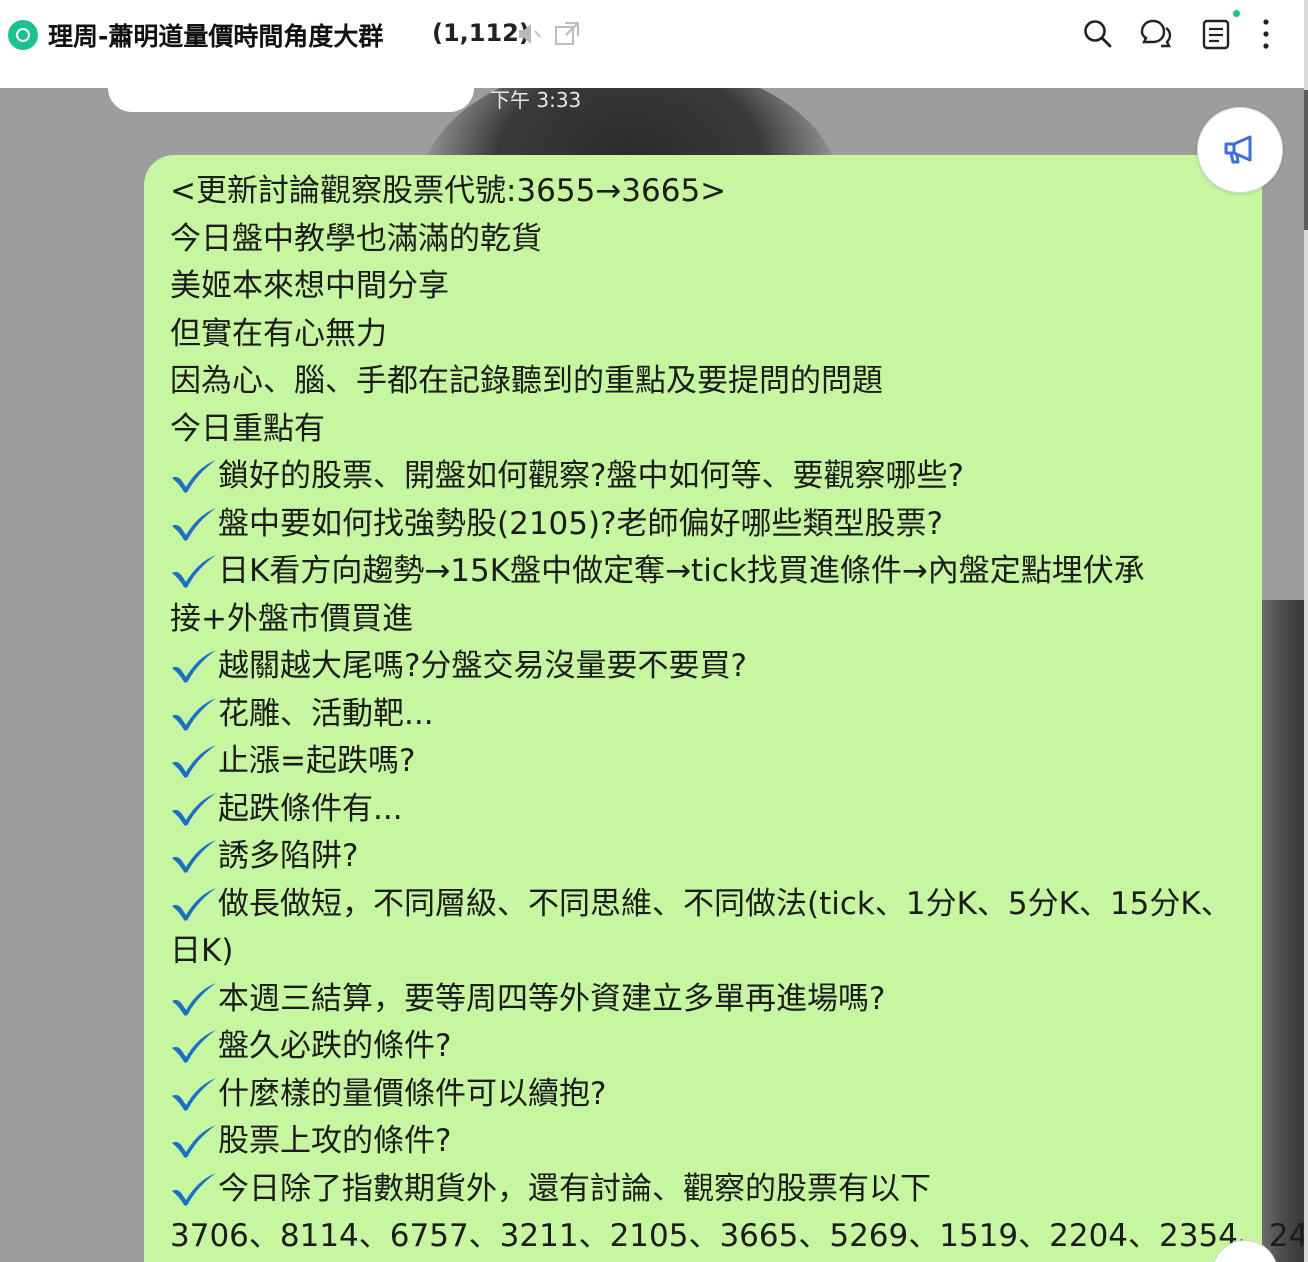 This screenshot has height=1262, width=1308. What do you see at coordinates (652, 44) in the screenshot?
I see `chat-header: 理周-蕭明道量價時間角度大群 (1,112)` at bounding box center [652, 44].